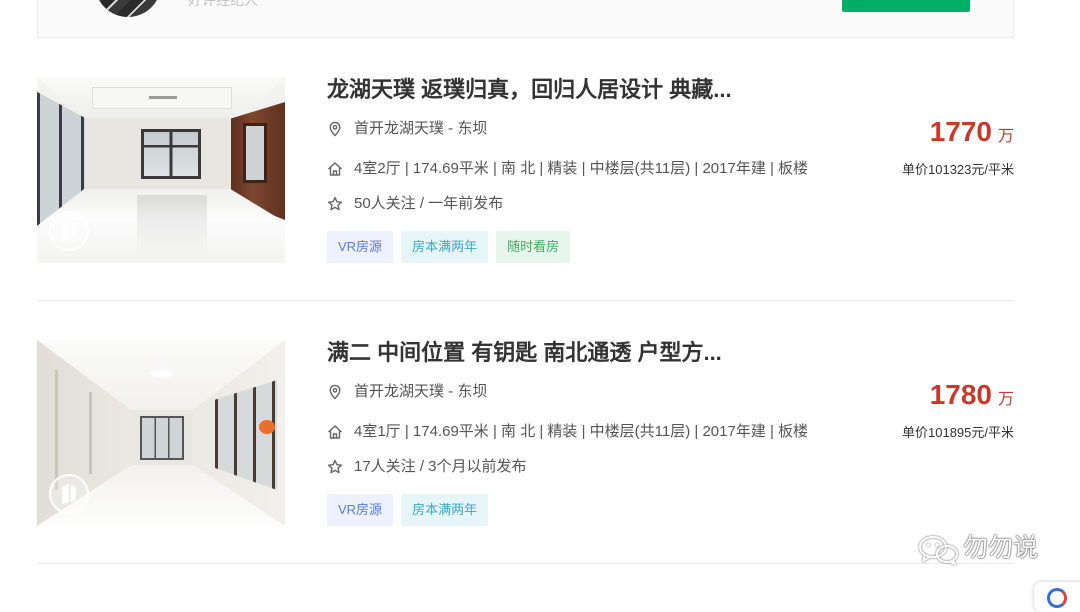 This screenshot has height=612, width=1080. I want to click on total-price: 1780 万, so click(972, 395).